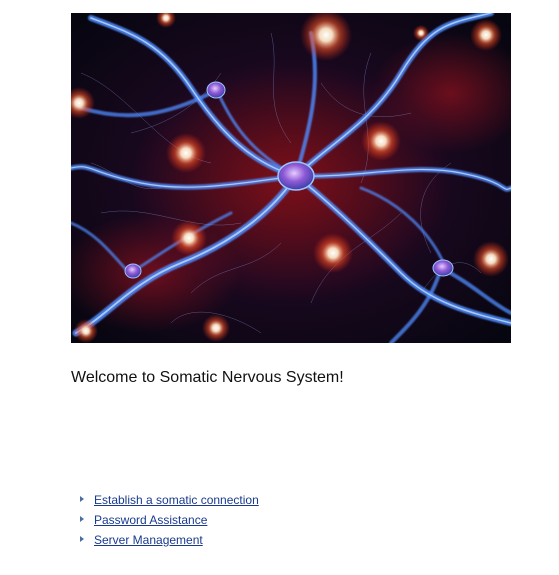  I want to click on server-management-link: Server Management, so click(148, 540).